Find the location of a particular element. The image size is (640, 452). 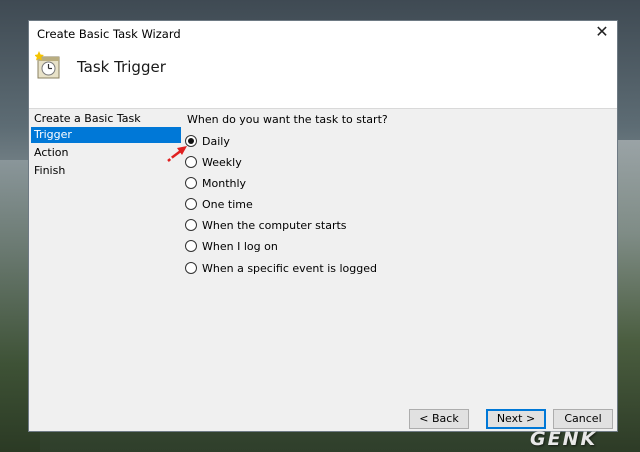

next-button: Next > is located at coordinates (516, 419).